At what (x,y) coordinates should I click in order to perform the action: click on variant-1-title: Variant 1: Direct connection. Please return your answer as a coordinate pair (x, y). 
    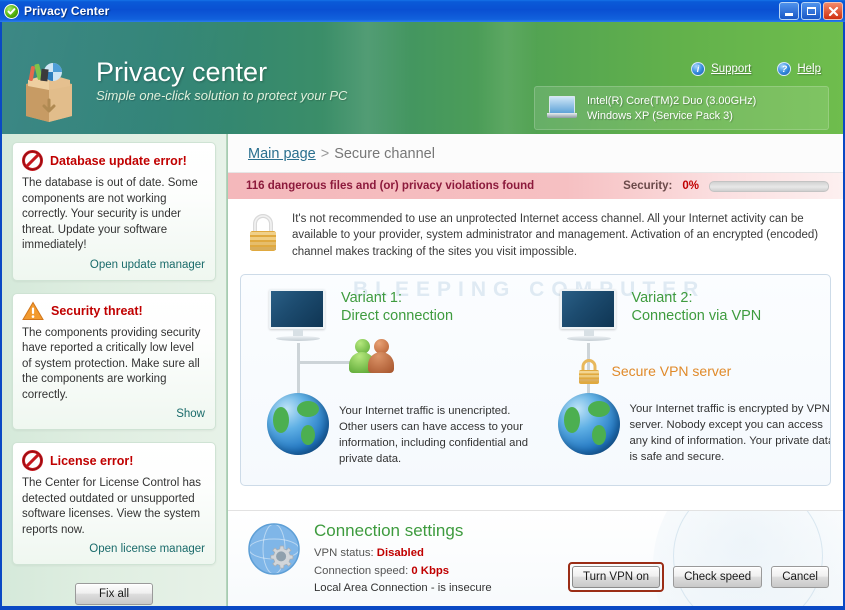
    Looking at the image, I should click on (397, 307).